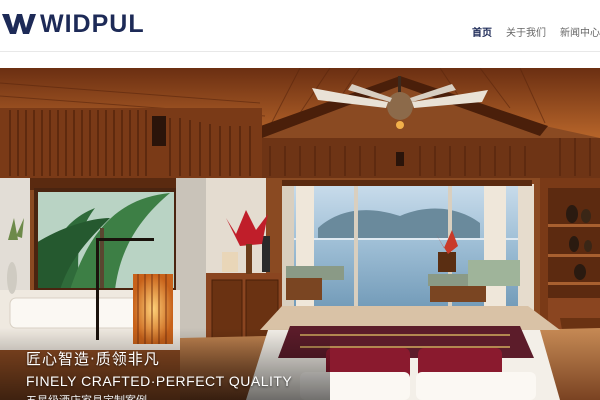 The height and width of the screenshot is (400, 600). I want to click on hero-caption-en: FINELY CRAFTED·PERFECT QUALITY, so click(159, 381).